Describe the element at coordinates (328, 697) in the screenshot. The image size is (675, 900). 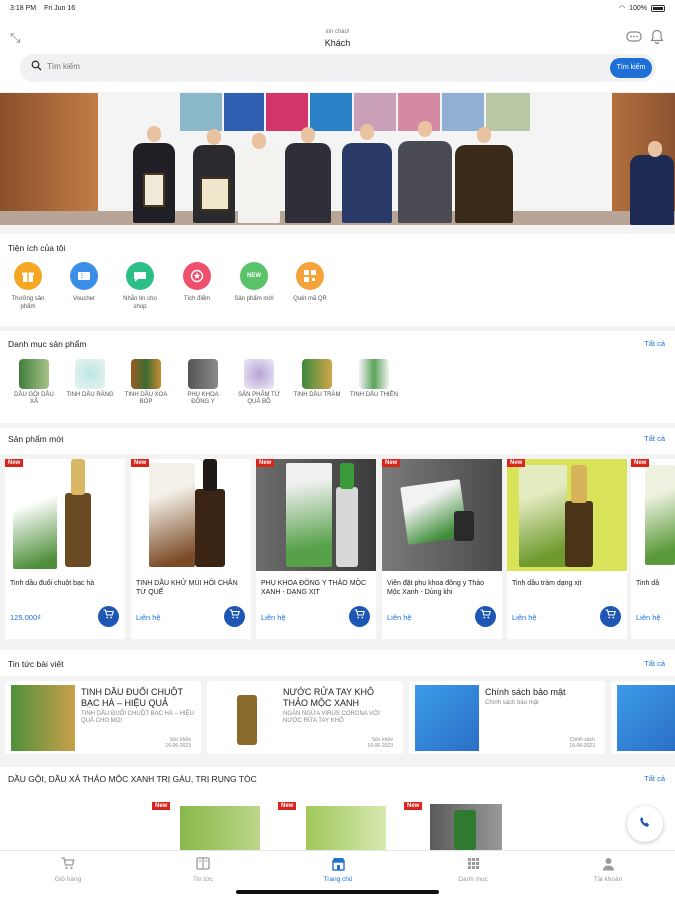
I see `news-headline: NƯỚC RỬA TAY KHÔ THẢO MỘC XANH` at that location.